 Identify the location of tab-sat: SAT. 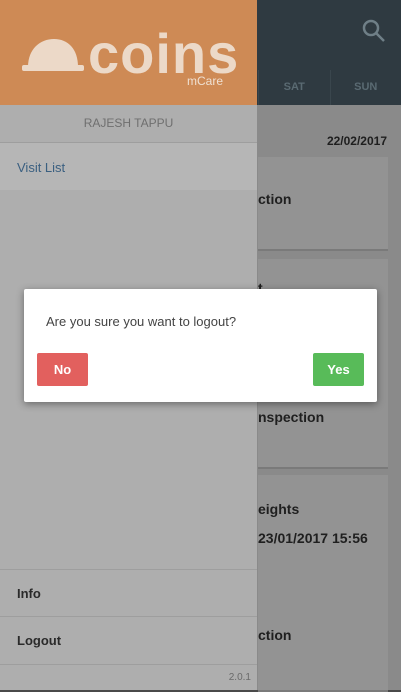
(294, 87).